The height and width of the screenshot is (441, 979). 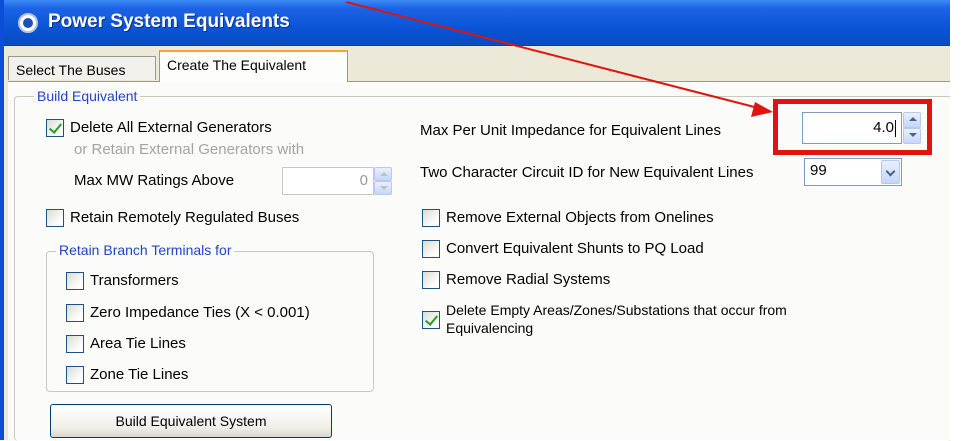 I want to click on tab-strip: Select The Buses Create The Equivalent, so click(x=481, y=65).